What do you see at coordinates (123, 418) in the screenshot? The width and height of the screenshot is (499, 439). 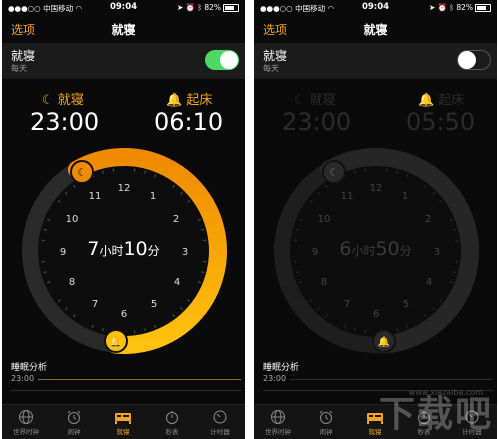 I see `bed-icon` at bounding box center [123, 418].